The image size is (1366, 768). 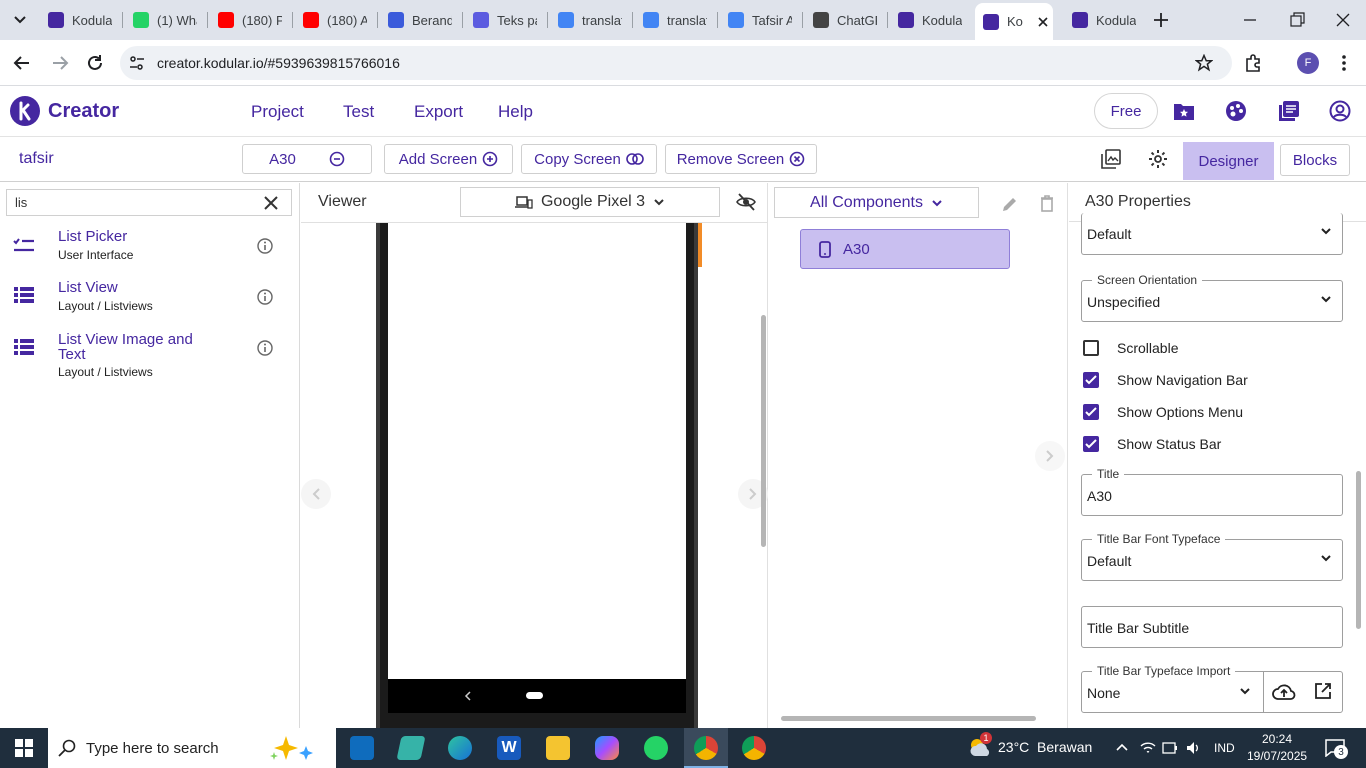 What do you see at coordinates (1050, 456) in the screenshot?
I see `tree-next-arrow` at bounding box center [1050, 456].